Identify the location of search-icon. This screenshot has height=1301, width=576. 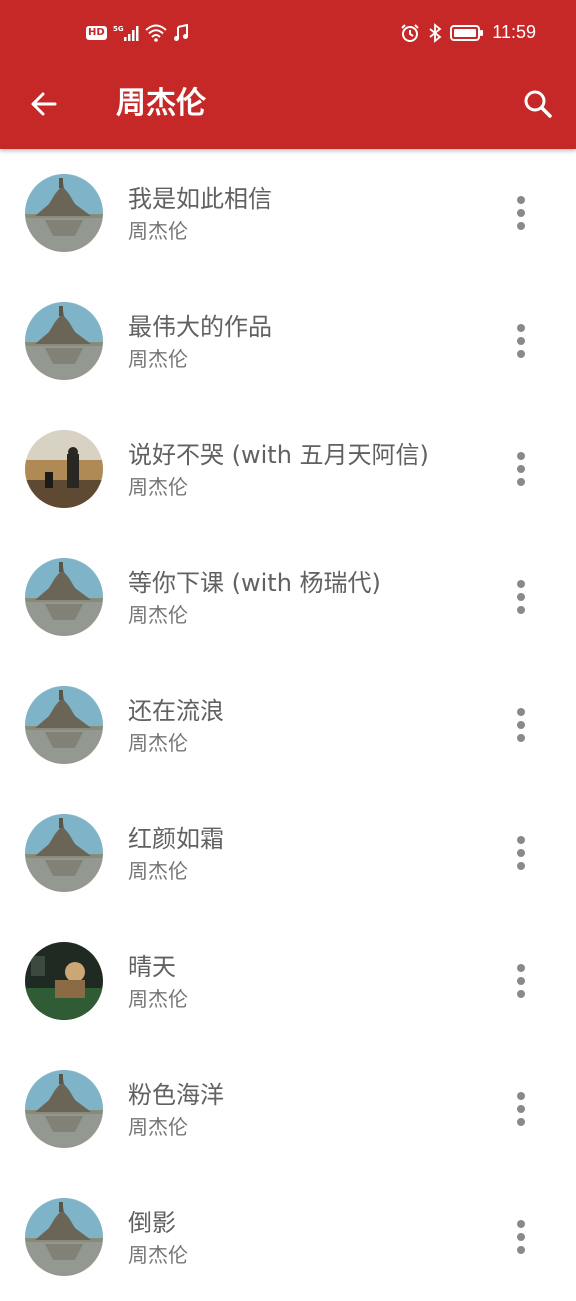
(538, 104).